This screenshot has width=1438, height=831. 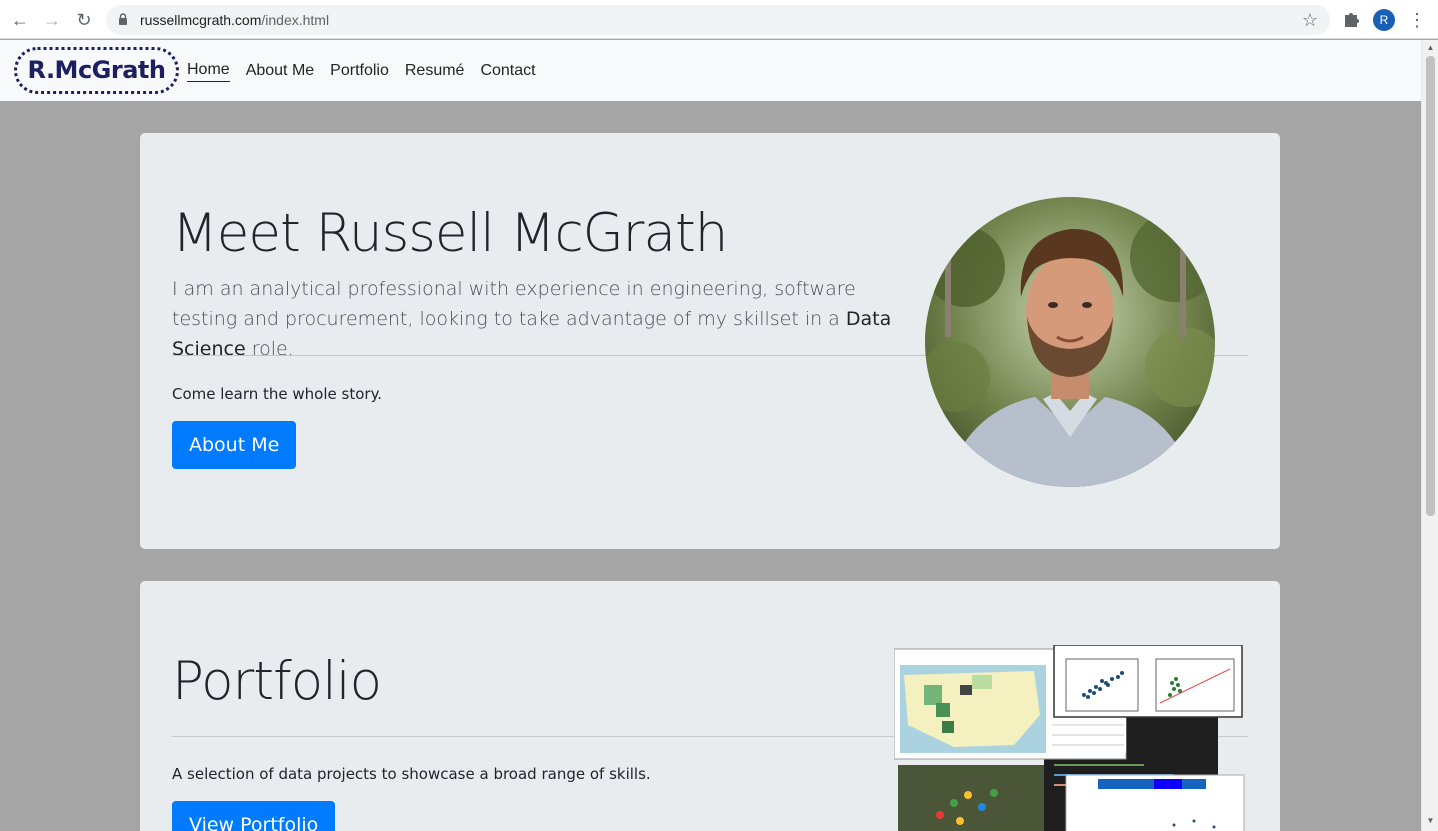 What do you see at coordinates (1352, 19) in the screenshot?
I see `extensions-puzzle-icon` at bounding box center [1352, 19].